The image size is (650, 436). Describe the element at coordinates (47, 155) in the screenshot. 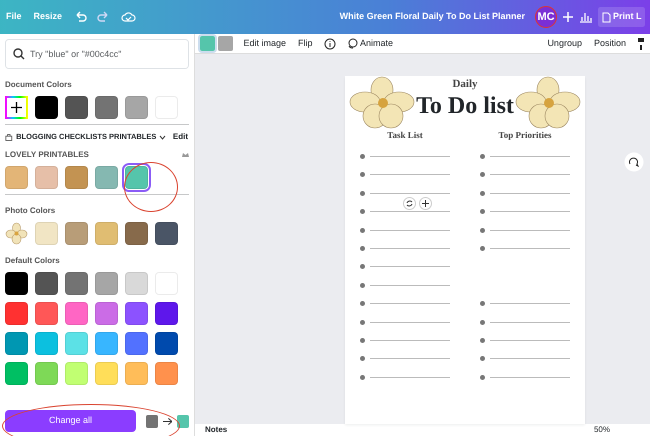

I see `palette-label: LOVELY PRINTABLES` at that location.